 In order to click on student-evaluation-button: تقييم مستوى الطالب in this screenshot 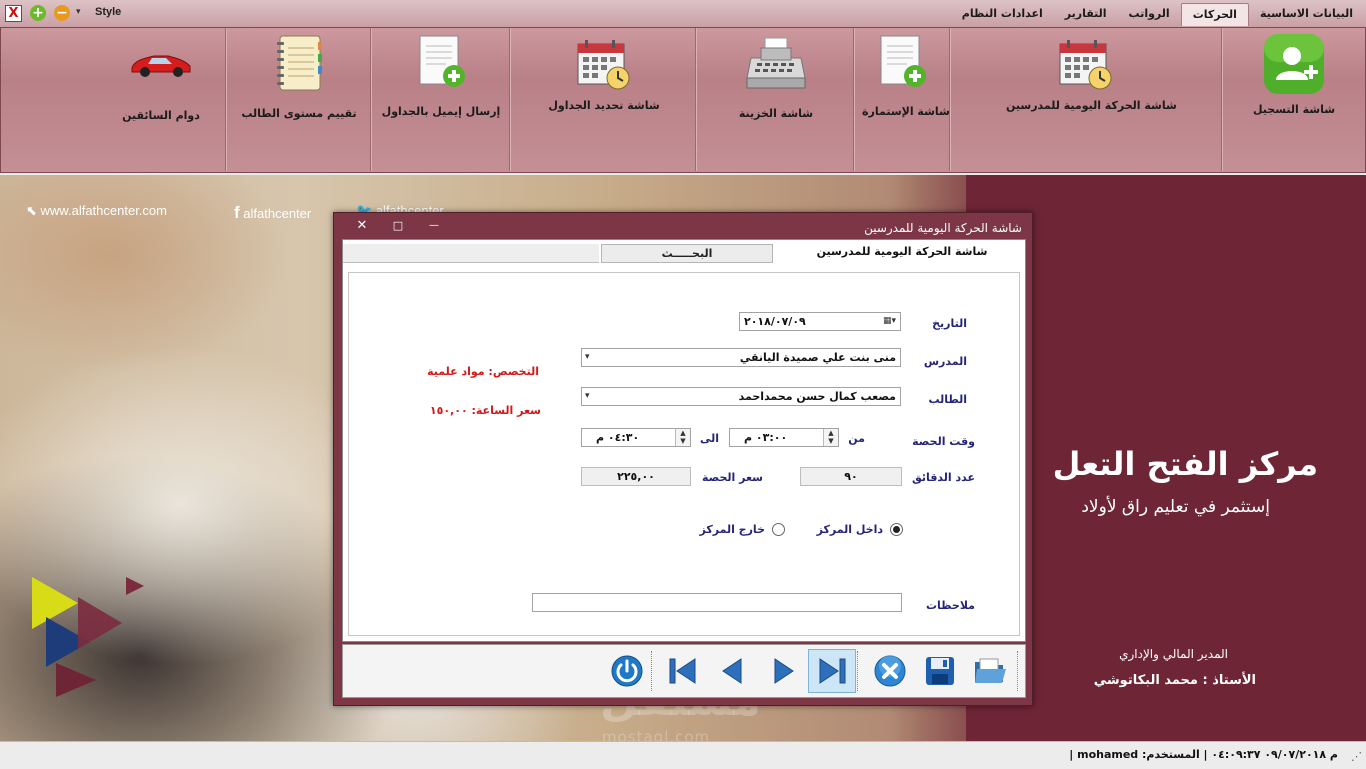, I will do `click(299, 77)`.